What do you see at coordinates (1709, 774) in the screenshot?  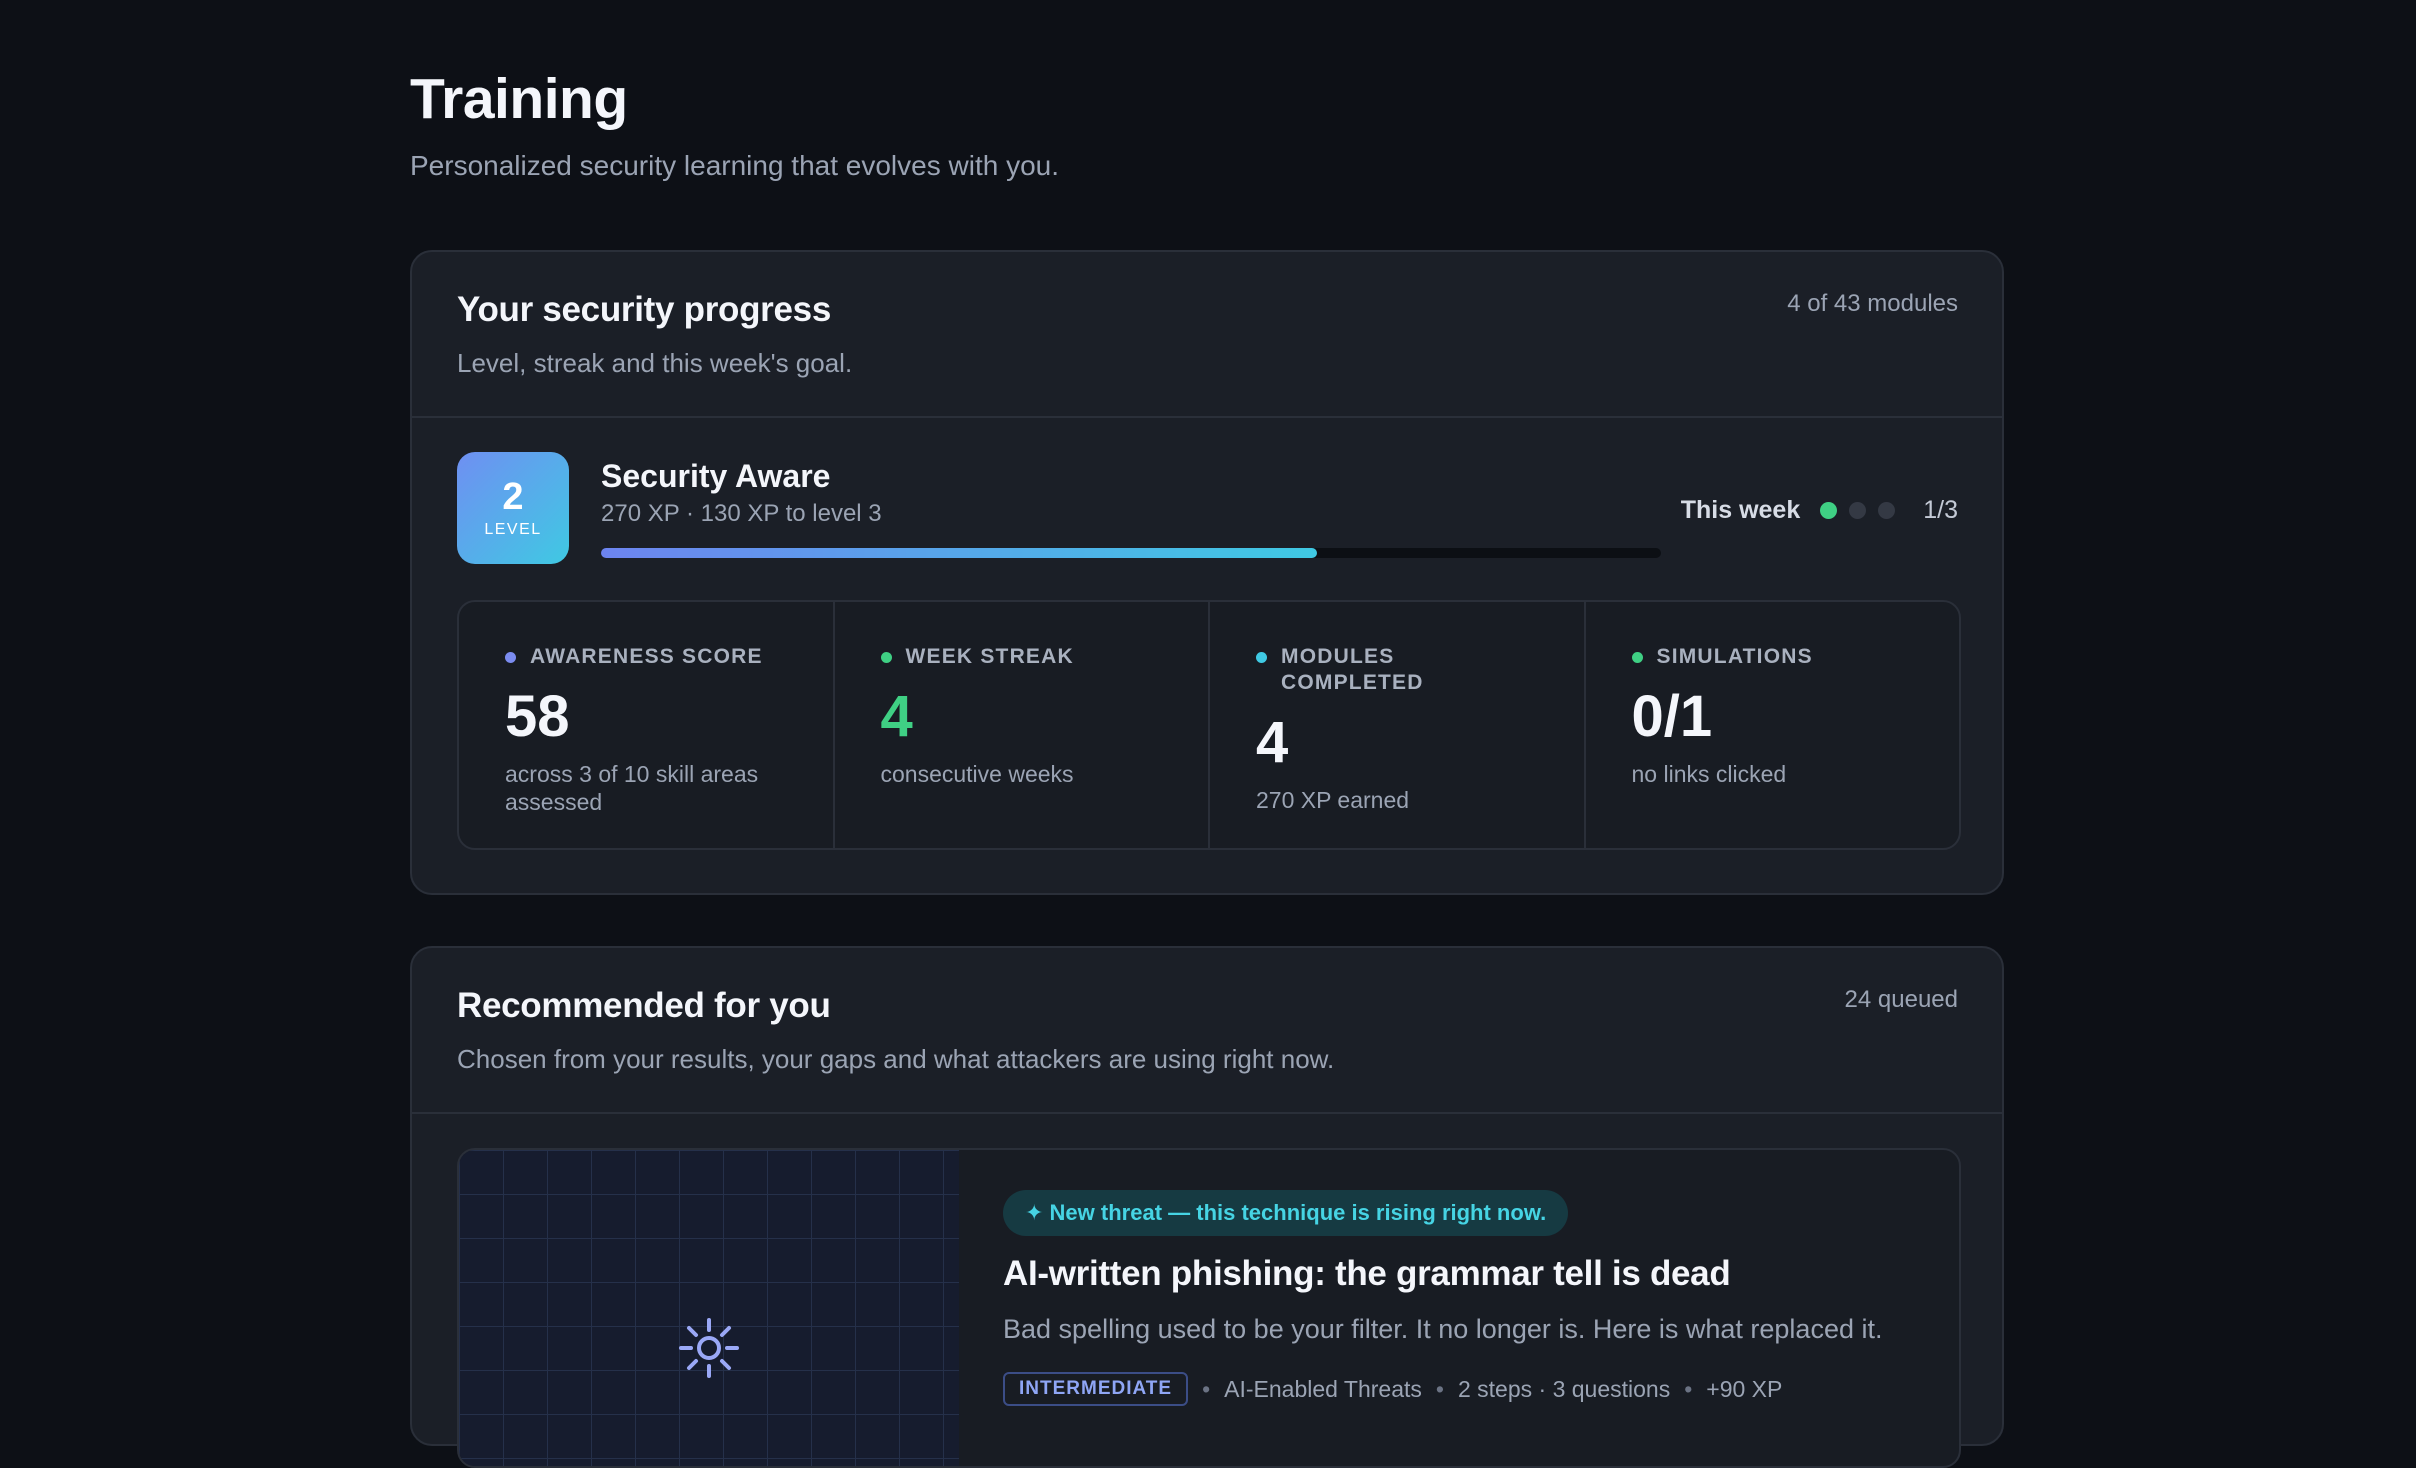 I see `stat-note: no links clicked` at bounding box center [1709, 774].